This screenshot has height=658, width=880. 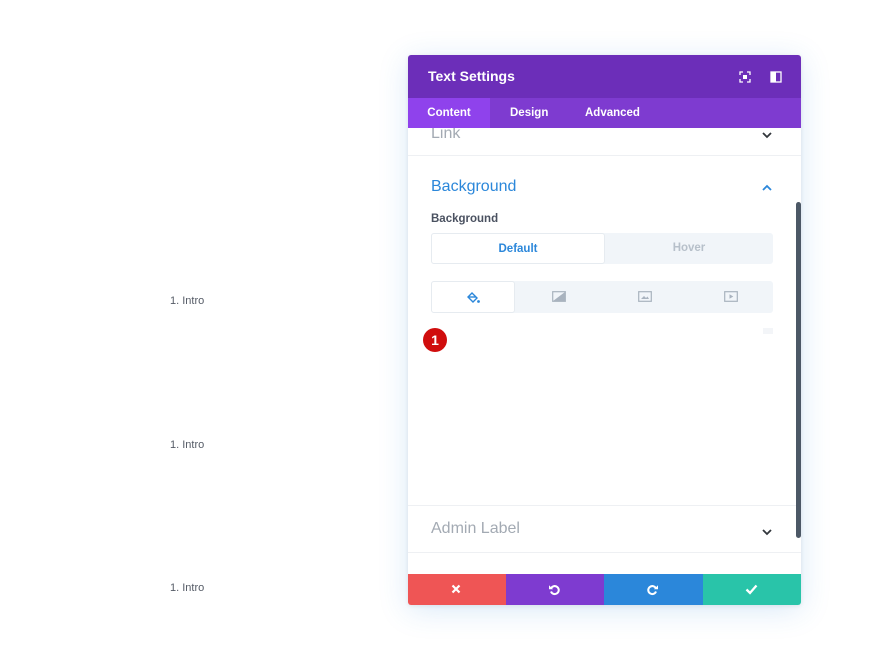 I want to click on cancel-button, so click(x=457, y=589).